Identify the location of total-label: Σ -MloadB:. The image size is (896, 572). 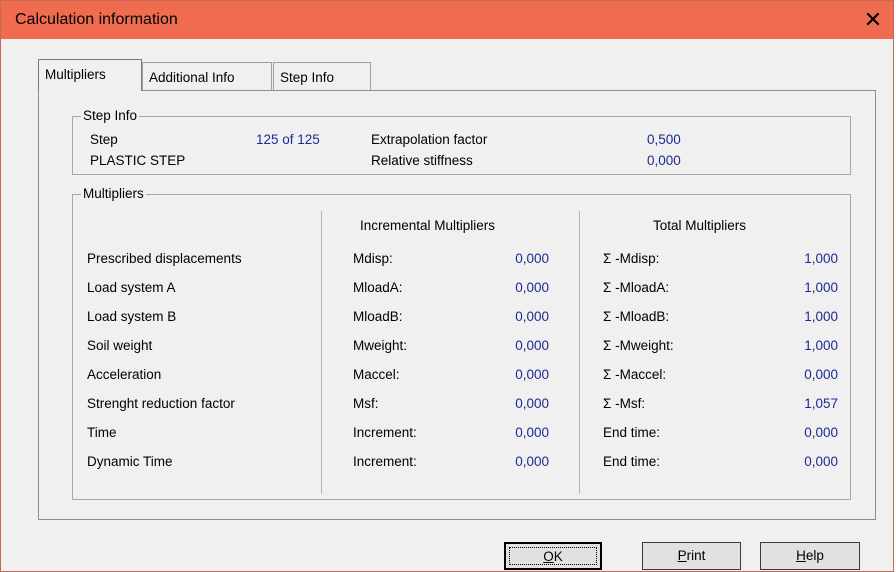
(636, 316).